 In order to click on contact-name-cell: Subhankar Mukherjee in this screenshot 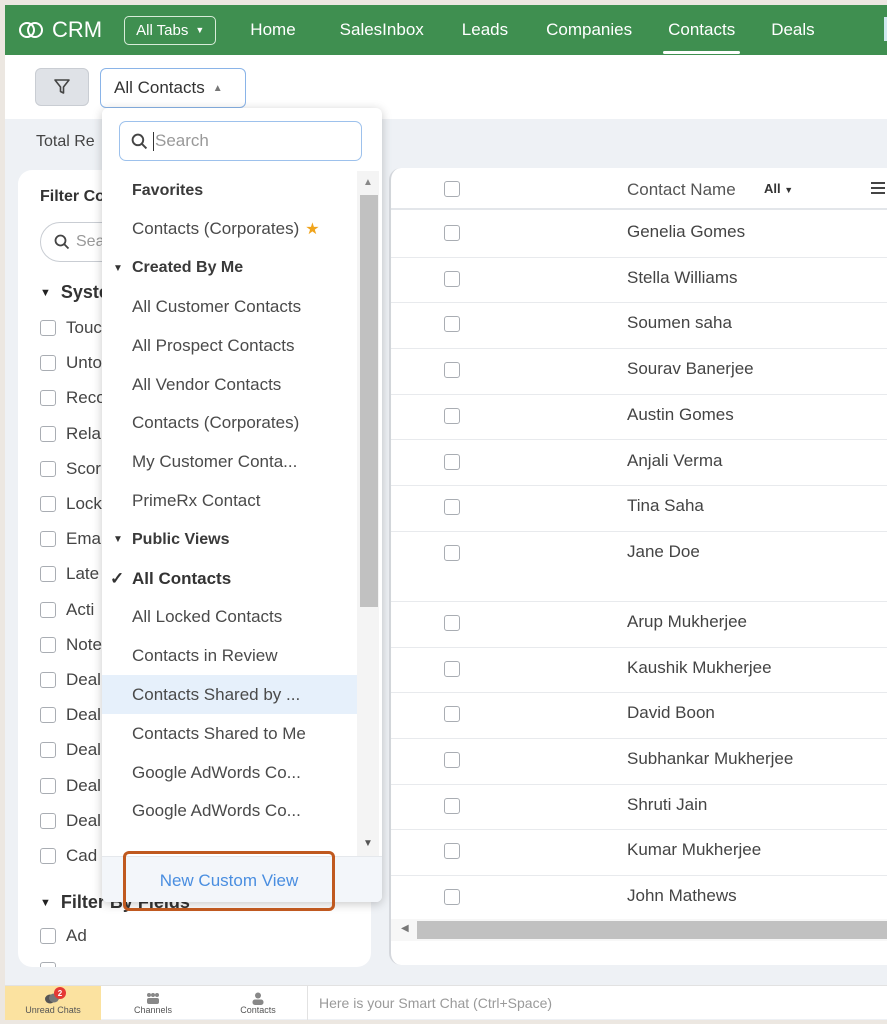, I will do `click(710, 759)`.